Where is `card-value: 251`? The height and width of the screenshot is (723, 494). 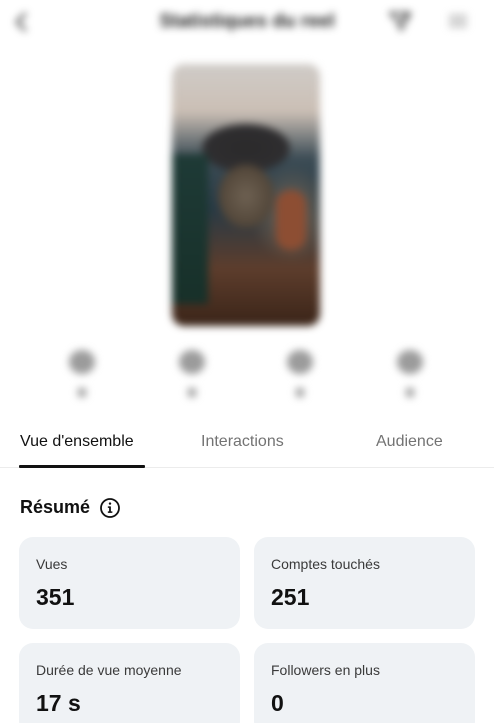 card-value: 251 is located at coordinates (290, 597).